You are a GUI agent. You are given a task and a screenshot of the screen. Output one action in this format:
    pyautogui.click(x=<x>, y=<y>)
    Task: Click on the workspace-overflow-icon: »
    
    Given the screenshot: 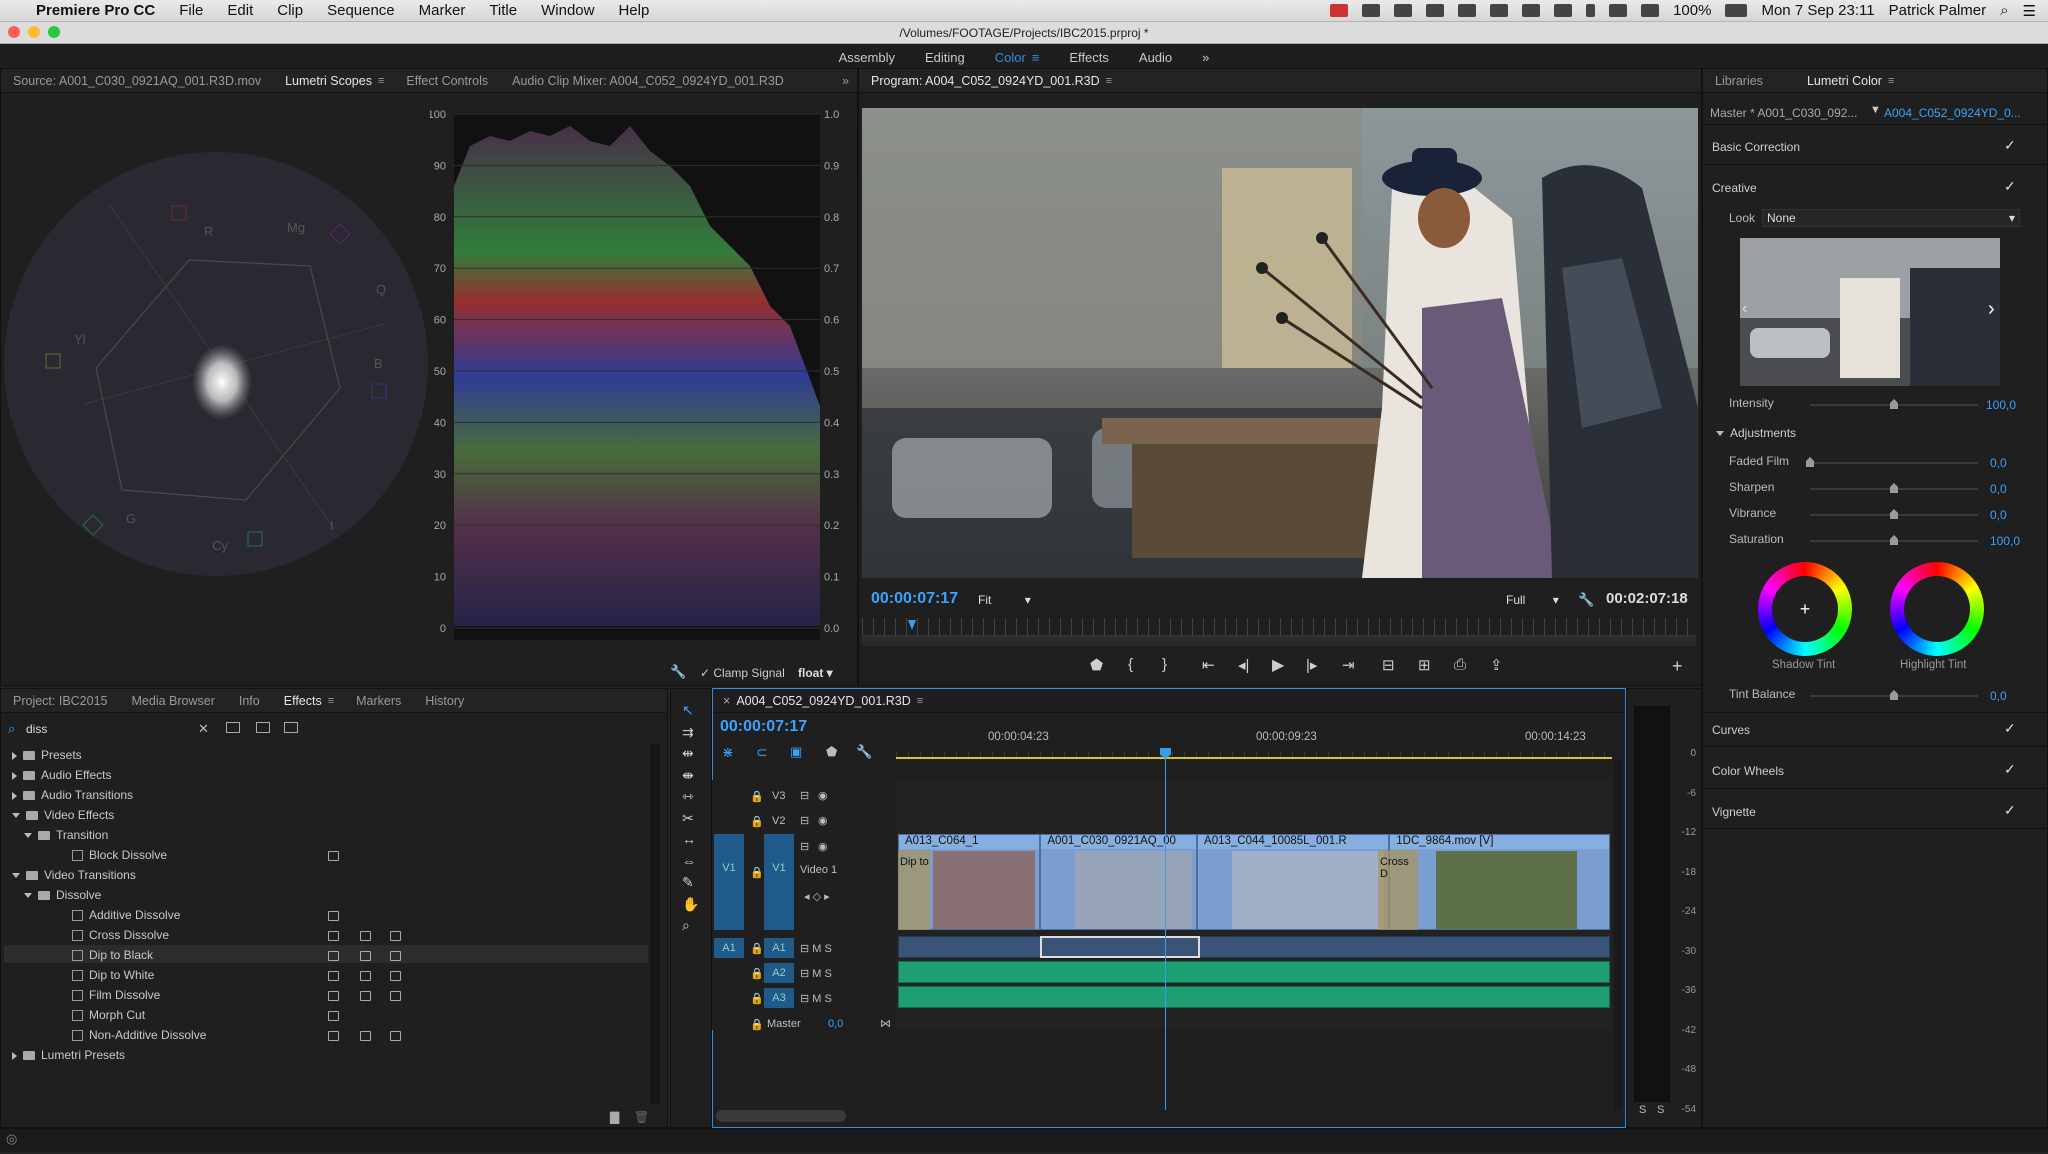 What is the action you would take?
    pyautogui.click(x=1205, y=57)
    